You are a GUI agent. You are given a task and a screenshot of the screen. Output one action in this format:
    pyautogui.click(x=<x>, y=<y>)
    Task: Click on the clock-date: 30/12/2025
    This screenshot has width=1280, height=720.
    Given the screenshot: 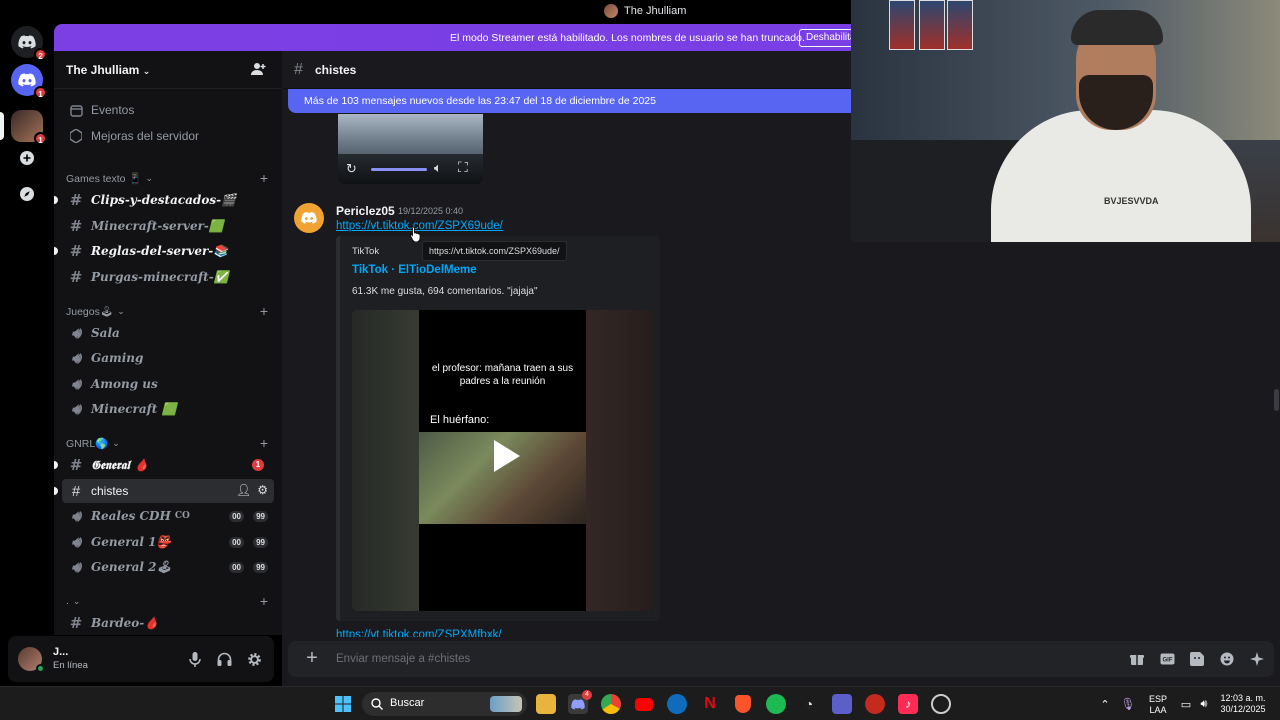 What is the action you would take?
    pyautogui.click(x=1243, y=709)
    